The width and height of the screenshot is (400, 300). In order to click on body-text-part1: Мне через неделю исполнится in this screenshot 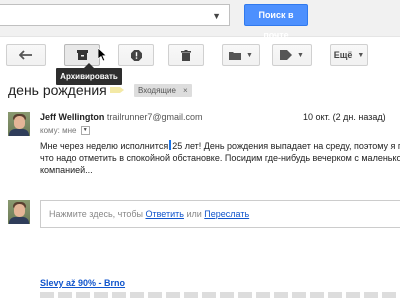, I will do `click(104, 146)`.